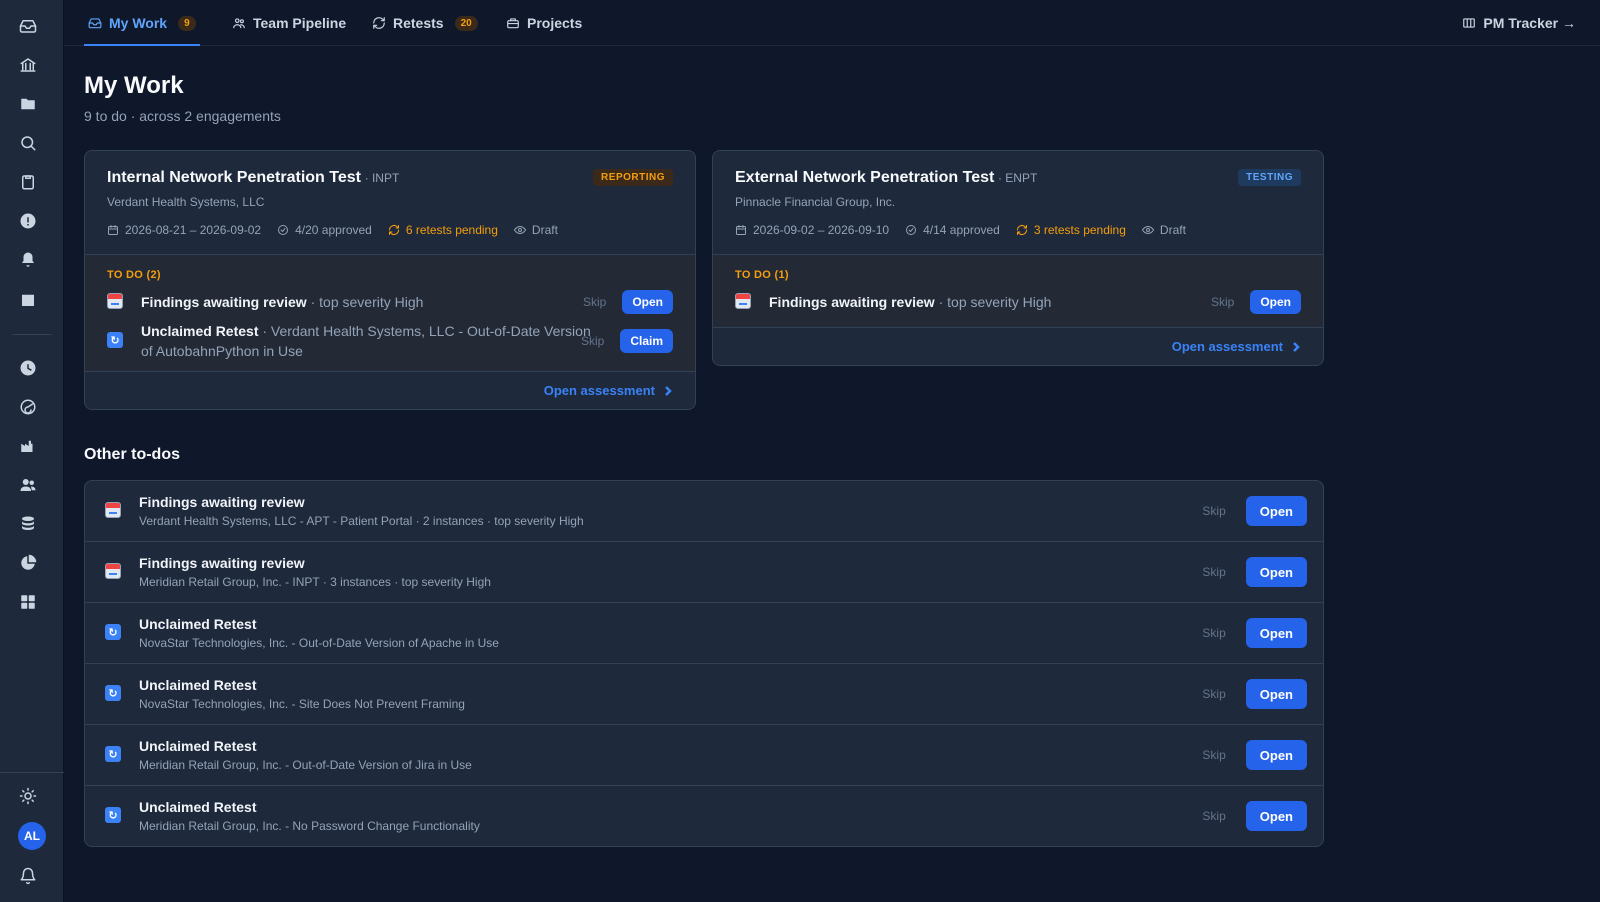  Describe the element at coordinates (646, 341) in the screenshot. I see `claim-button: Claim` at that location.